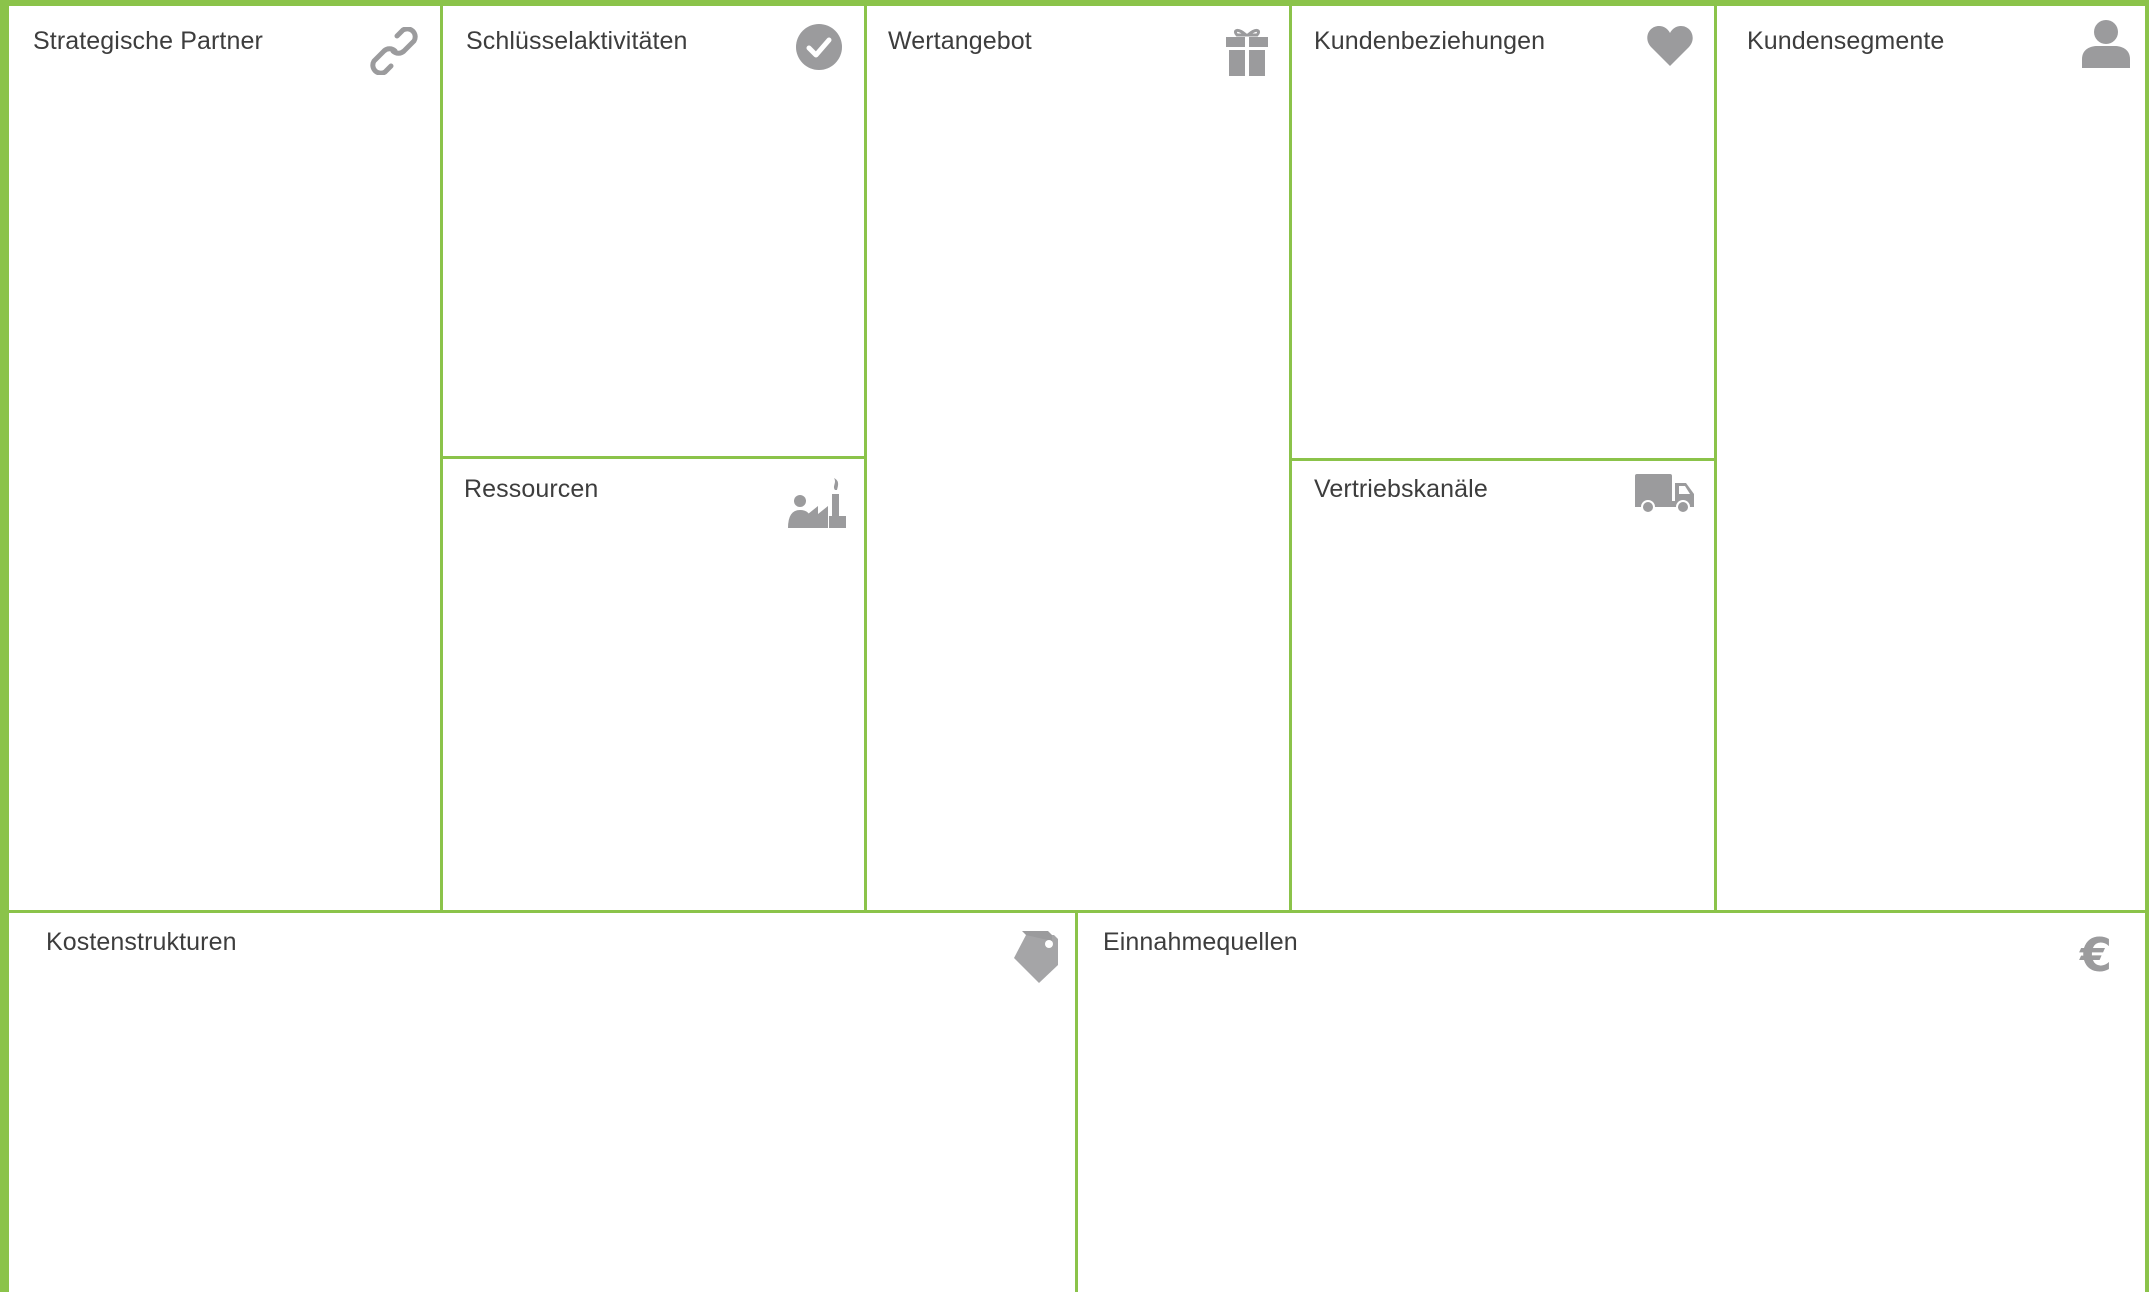 This screenshot has height=1292, width=2149. I want to click on price-tag-icon, so click(1036, 957).